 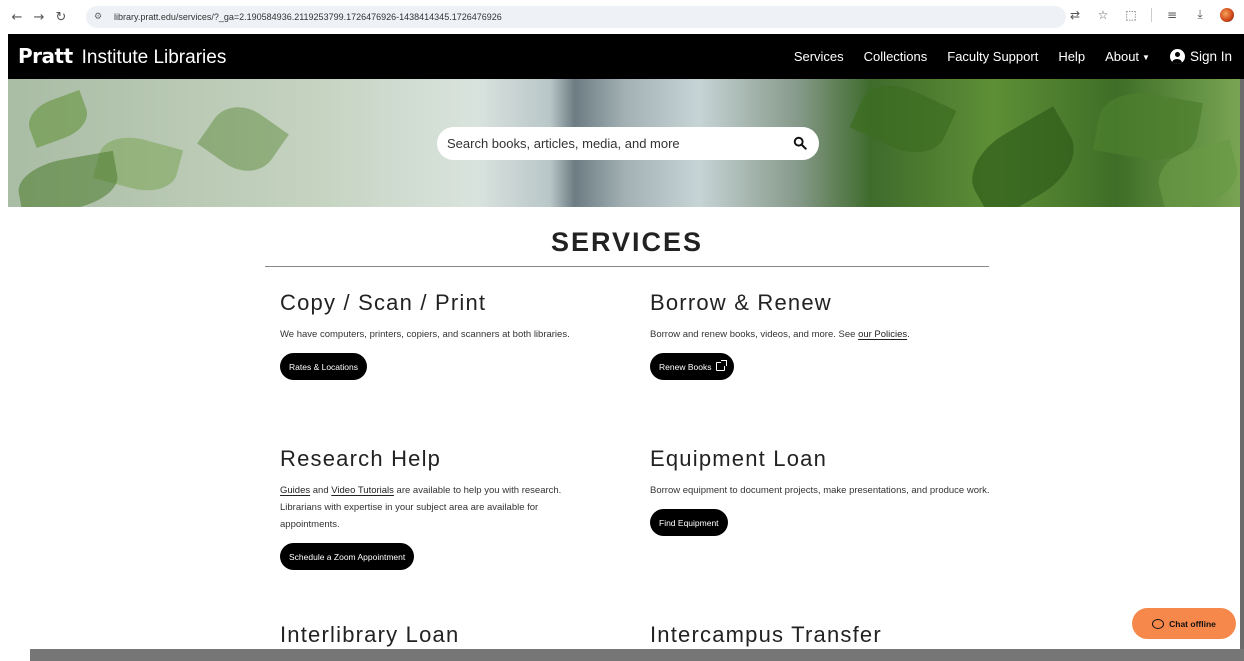 What do you see at coordinates (739, 458) in the screenshot?
I see `card-heading: Equipment Loan` at bounding box center [739, 458].